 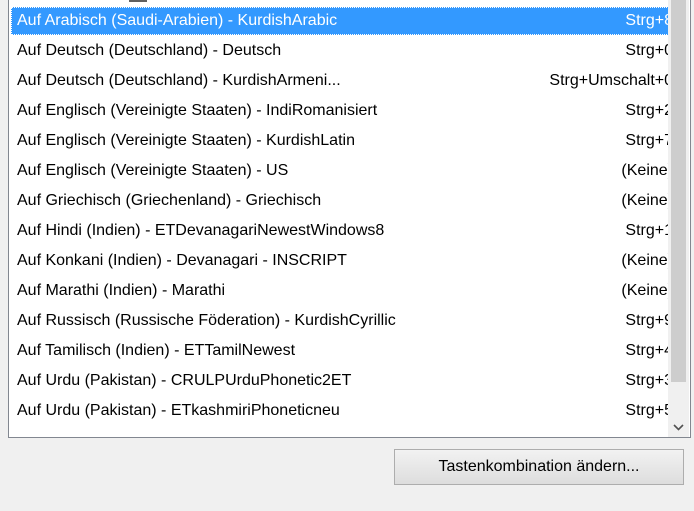 I want to click on shortcut-key: Strg+2, so click(x=649, y=110).